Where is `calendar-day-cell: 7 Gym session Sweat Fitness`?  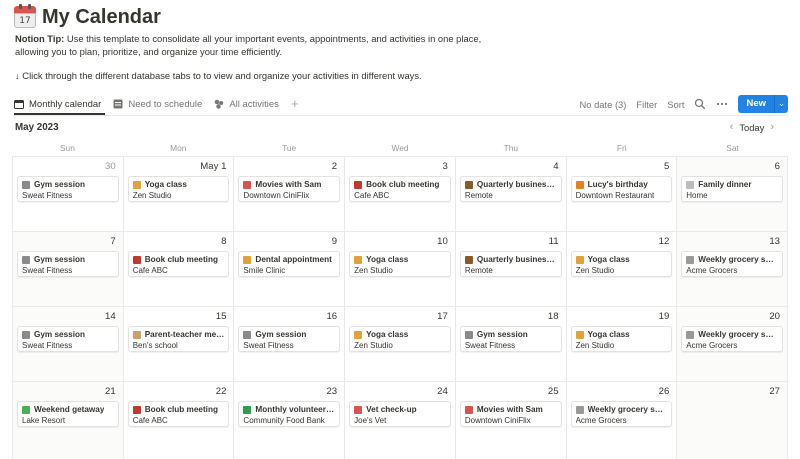 calendar-day-cell: 7 Gym session Sweat Fitness is located at coordinates (68, 269).